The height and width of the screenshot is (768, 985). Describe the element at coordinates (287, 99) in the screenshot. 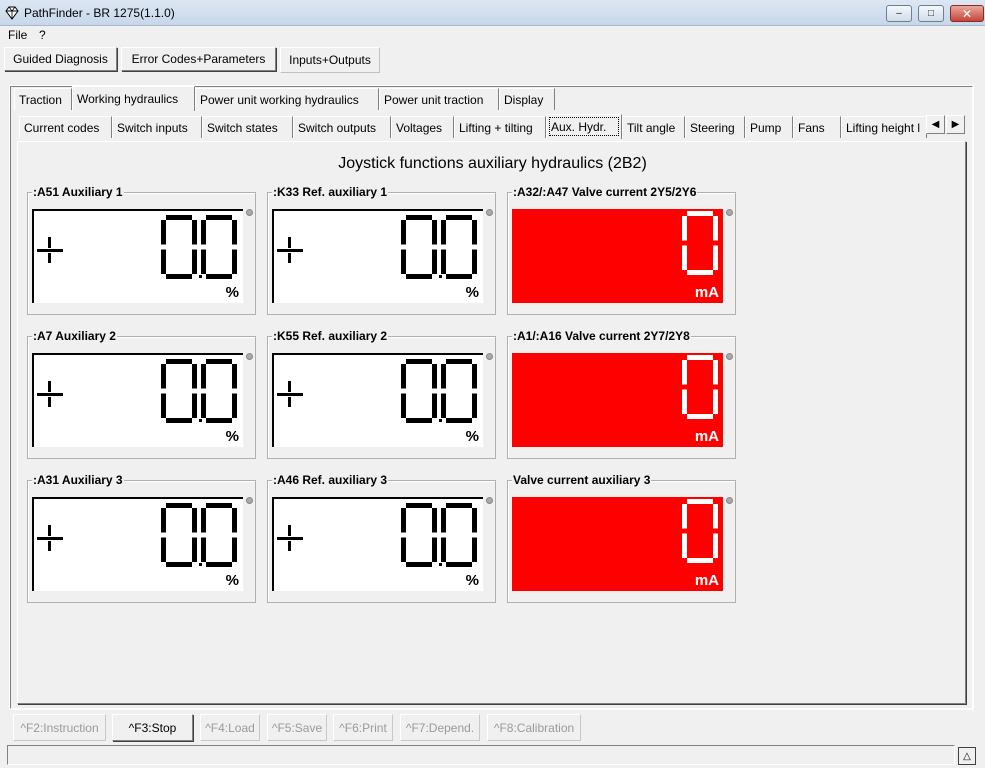

I see `tab-power-unit-working-hydraulics: Power unit working hydraulics` at that location.